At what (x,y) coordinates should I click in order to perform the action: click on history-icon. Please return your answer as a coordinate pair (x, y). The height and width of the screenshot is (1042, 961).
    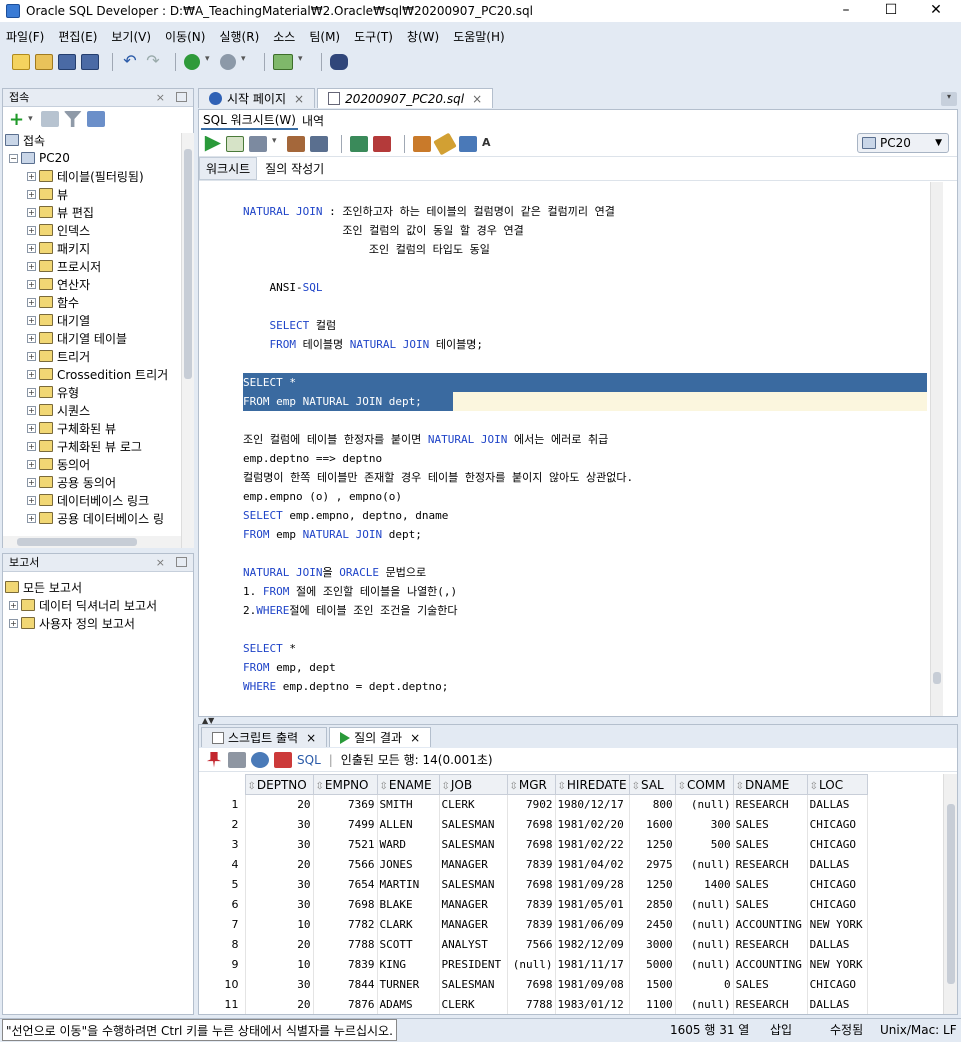
    Looking at the image, I should click on (468, 143).